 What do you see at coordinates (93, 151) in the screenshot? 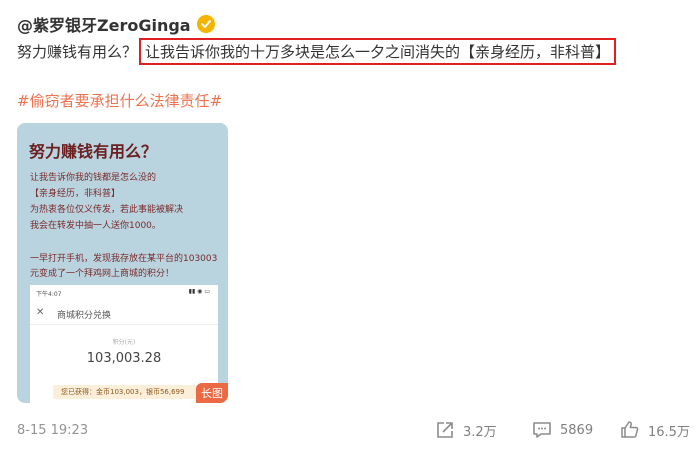
I see `card-title: 努力赚钱有用么？` at bounding box center [93, 151].